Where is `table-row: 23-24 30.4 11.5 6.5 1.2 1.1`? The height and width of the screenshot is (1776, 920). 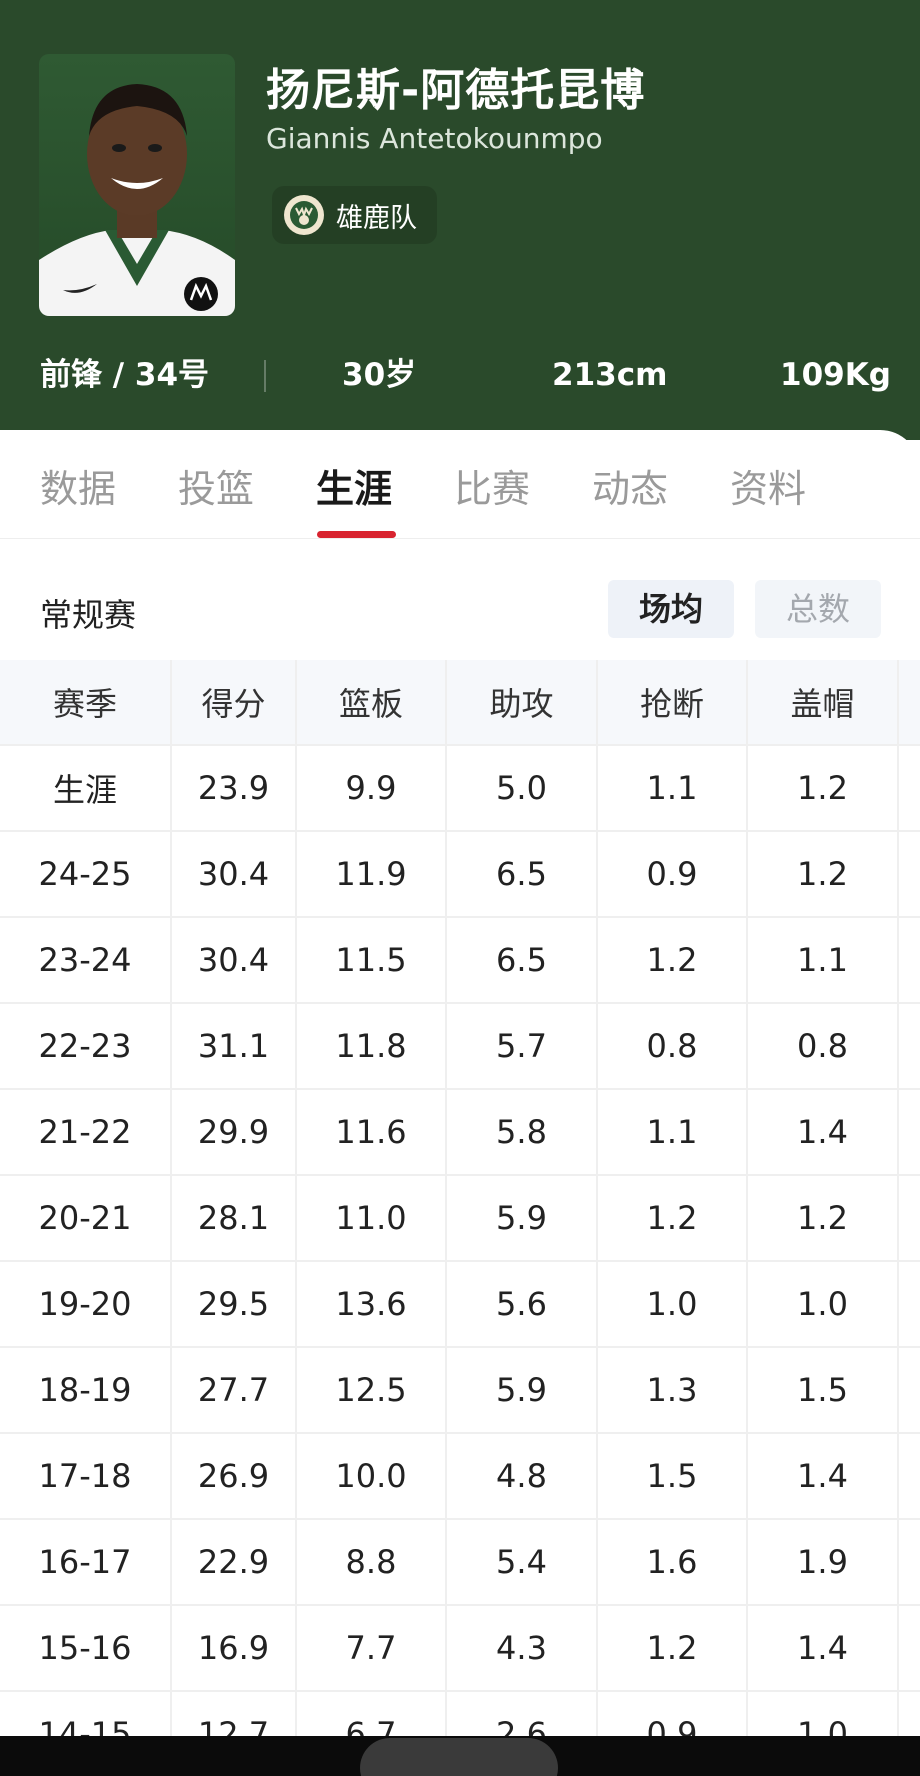 table-row: 23-24 30.4 11.5 6.5 1.2 1.1 is located at coordinates (460, 960).